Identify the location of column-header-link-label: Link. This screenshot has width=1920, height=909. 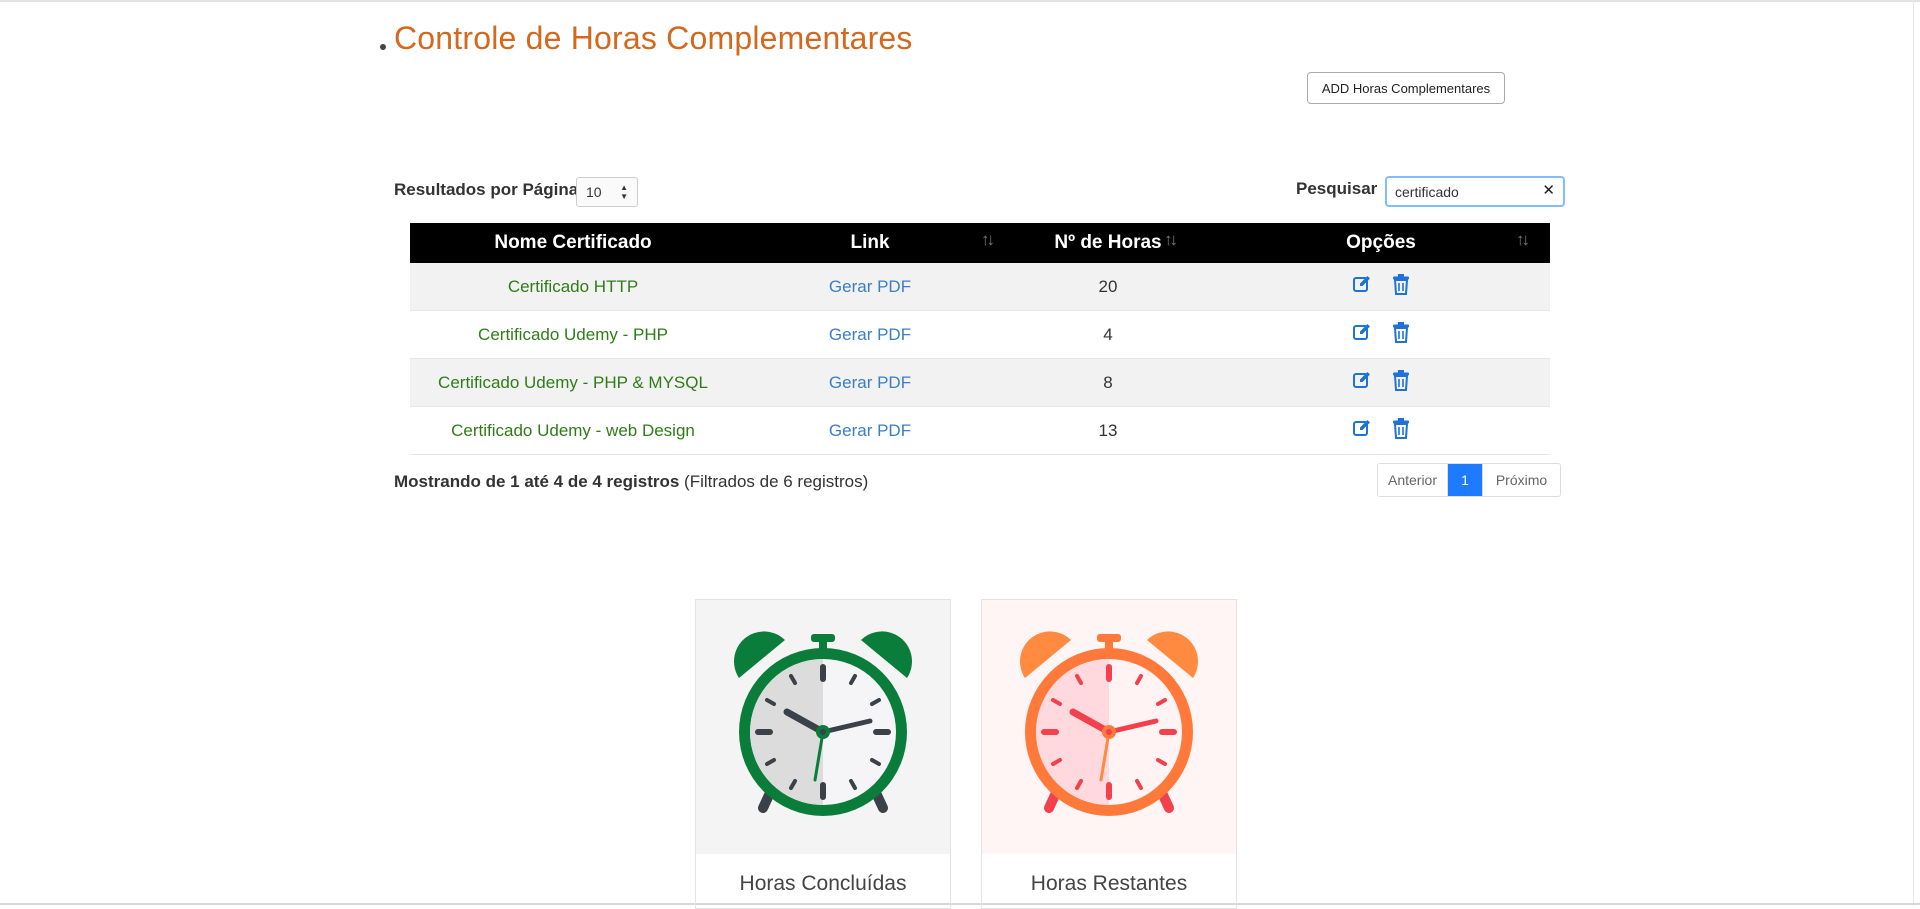
(870, 242).